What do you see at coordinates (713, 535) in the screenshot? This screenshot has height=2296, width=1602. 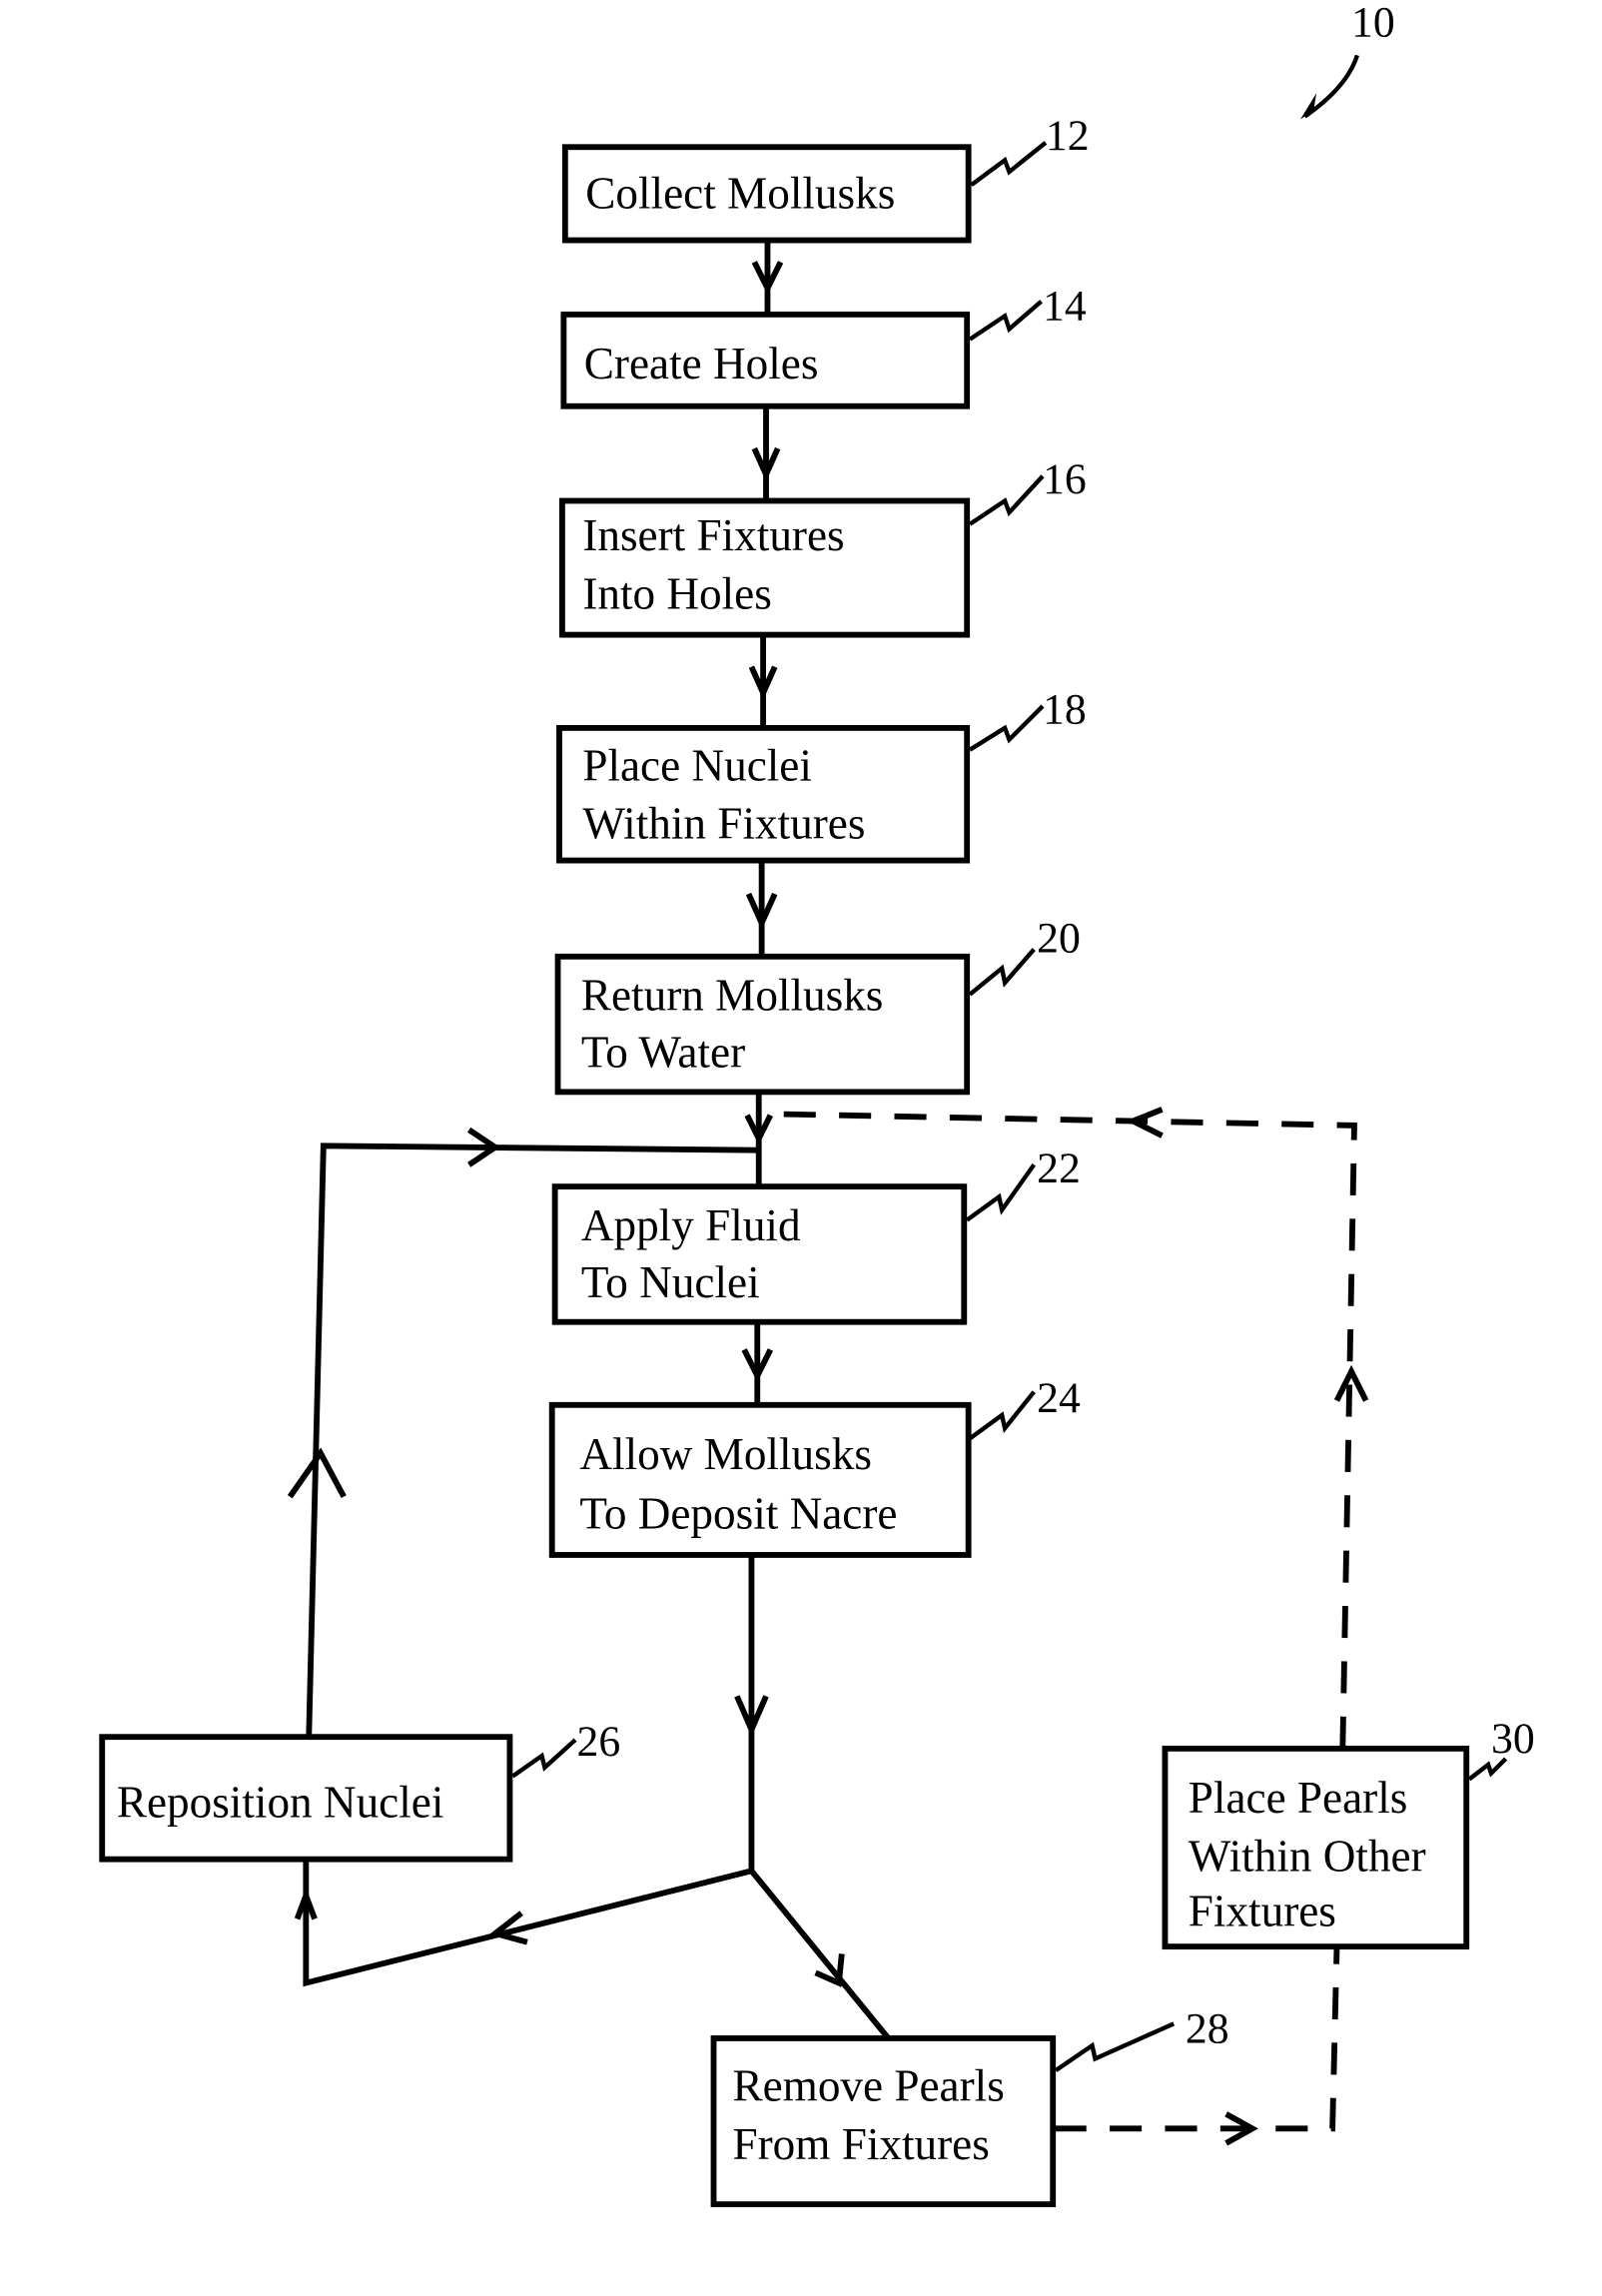 I see `svg-text: Insert Fixtures` at bounding box center [713, 535].